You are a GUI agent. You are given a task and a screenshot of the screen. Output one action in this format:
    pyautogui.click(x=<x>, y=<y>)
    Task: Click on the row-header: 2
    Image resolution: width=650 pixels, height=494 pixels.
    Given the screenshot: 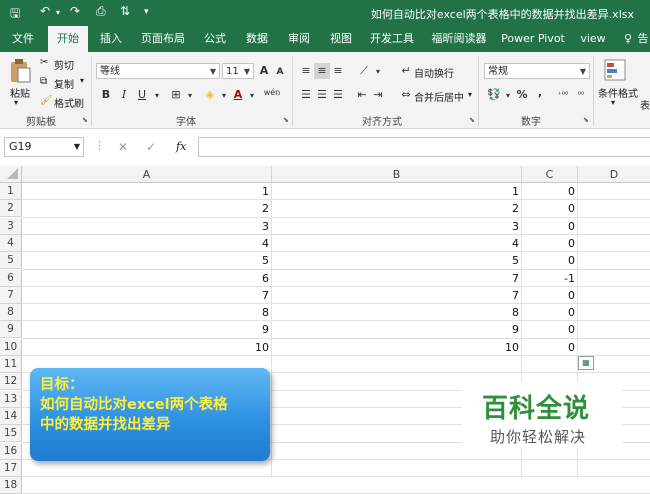 What is the action you would take?
    pyautogui.click(x=11, y=209)
    